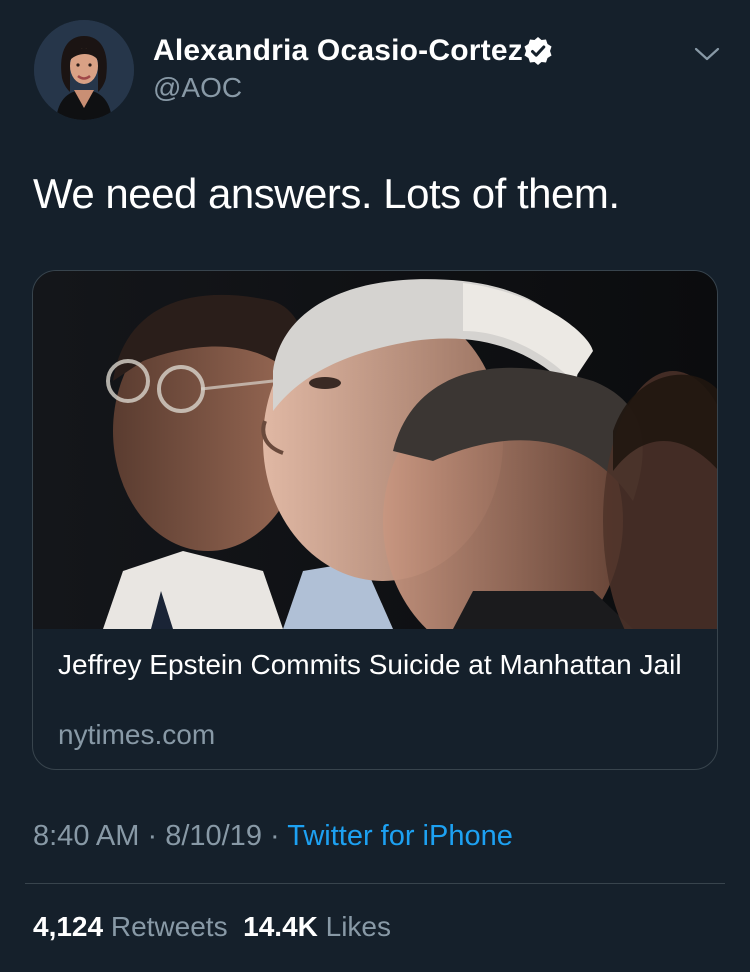 This screenshot has height=972, width=750. What do you see at coordinates (326, 193) in the screenshot?
I see `tweet-text: We need answers. Lots of them.` at bounding box center [326, 193].